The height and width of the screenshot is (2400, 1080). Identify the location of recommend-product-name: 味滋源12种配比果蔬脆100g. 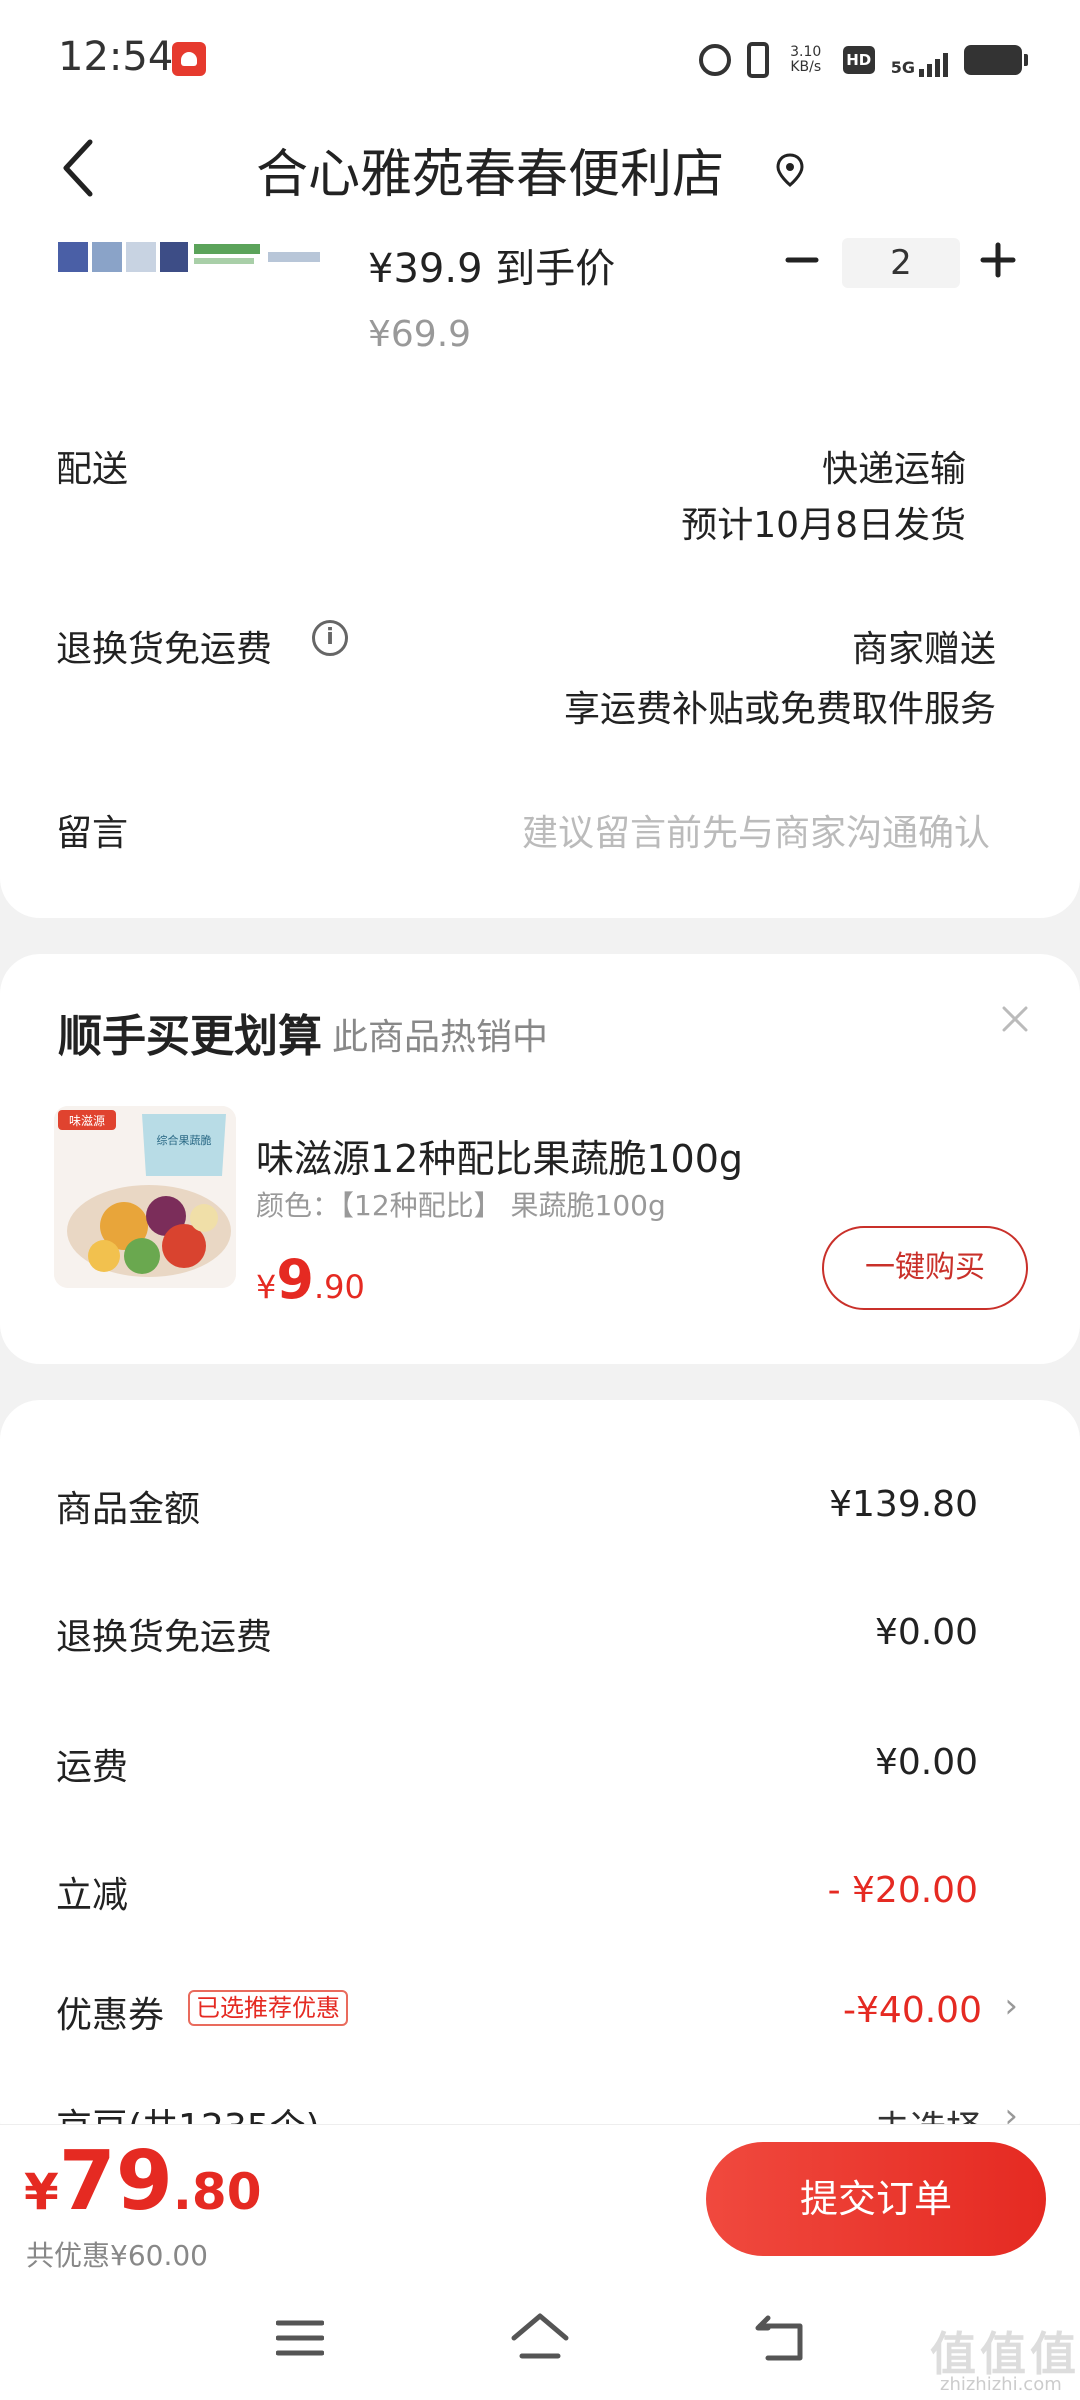
(499, 1155).